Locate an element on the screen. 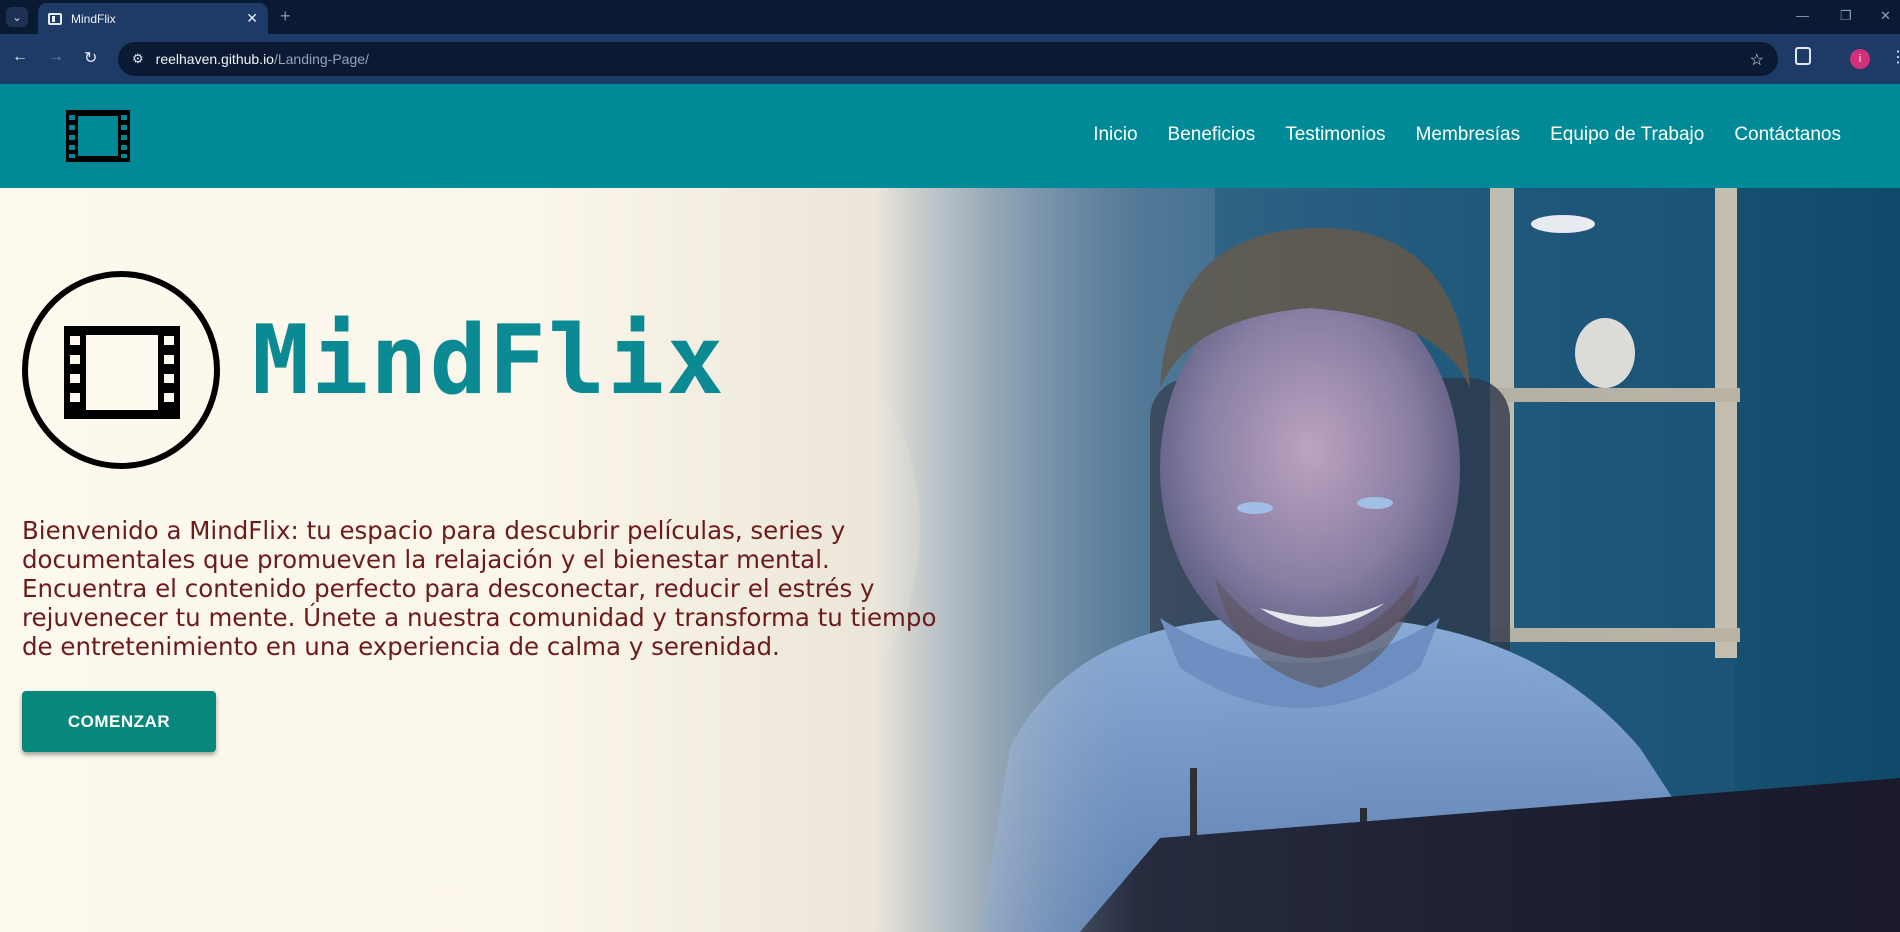 This screenshot has width=1900, height=932. new-tab-button: + is located at coordinates (285, 16).